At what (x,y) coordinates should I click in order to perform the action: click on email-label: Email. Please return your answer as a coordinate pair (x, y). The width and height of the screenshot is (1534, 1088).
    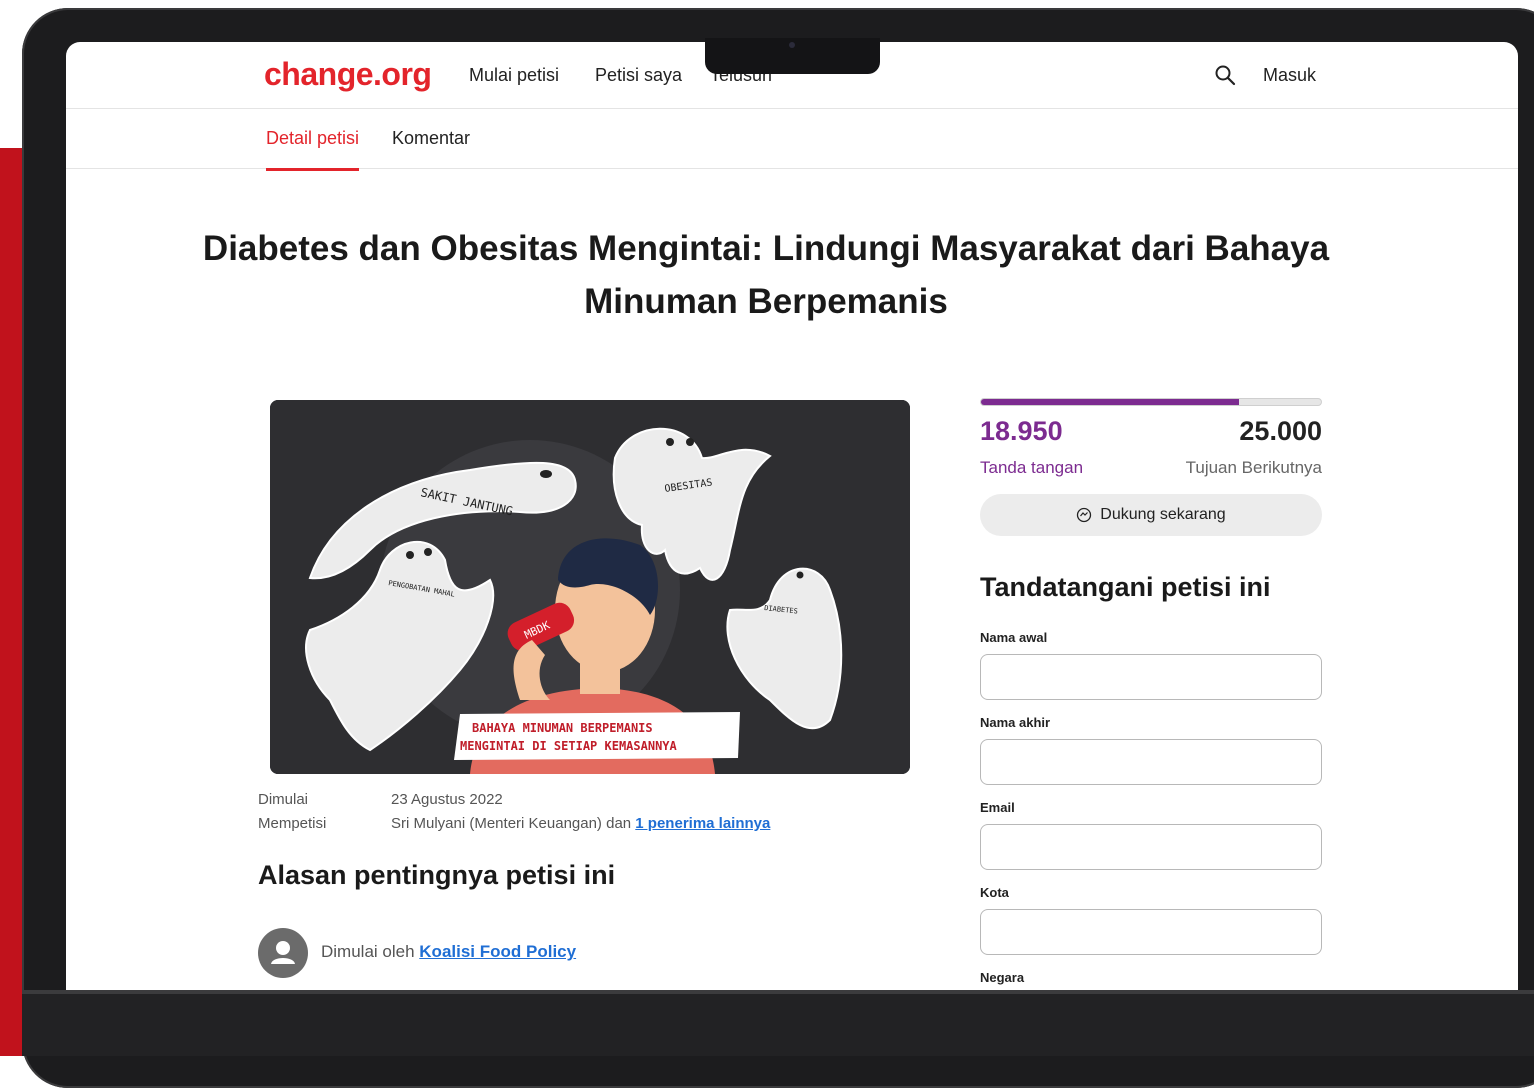
    Looking at the image, I should click on (997, 807).